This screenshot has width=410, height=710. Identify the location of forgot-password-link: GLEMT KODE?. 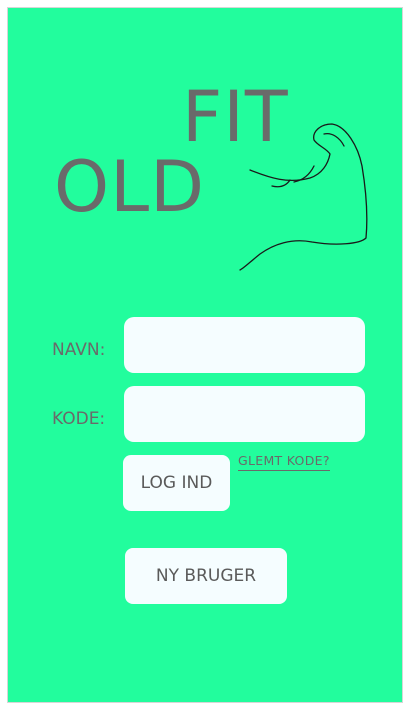
(284, 462).